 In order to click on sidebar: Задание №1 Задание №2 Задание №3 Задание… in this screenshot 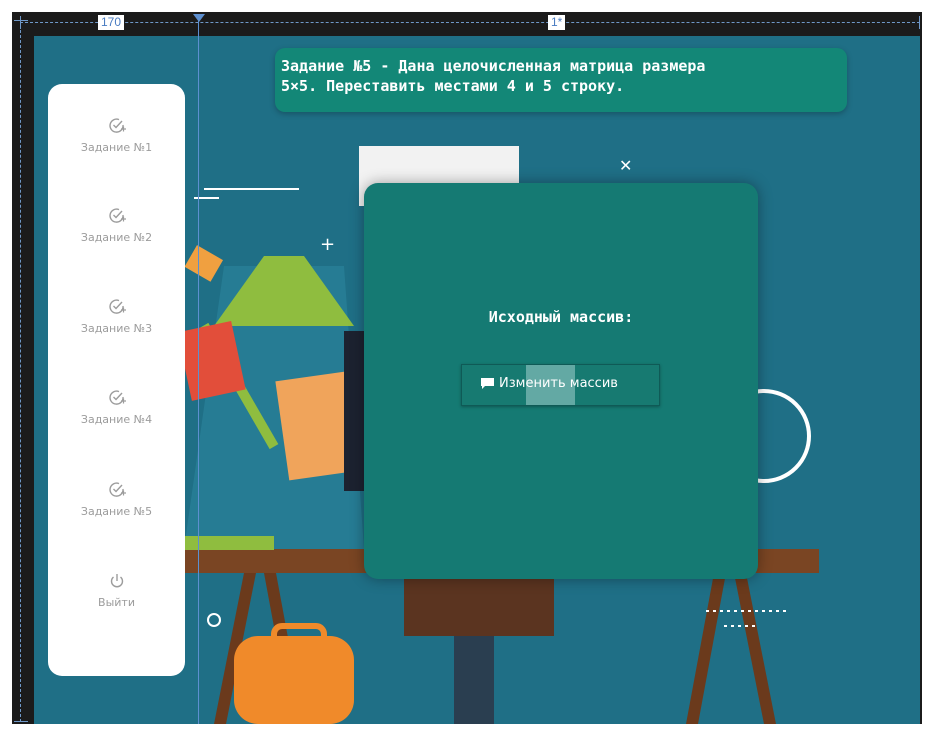, I will do `click(116, 380)`.